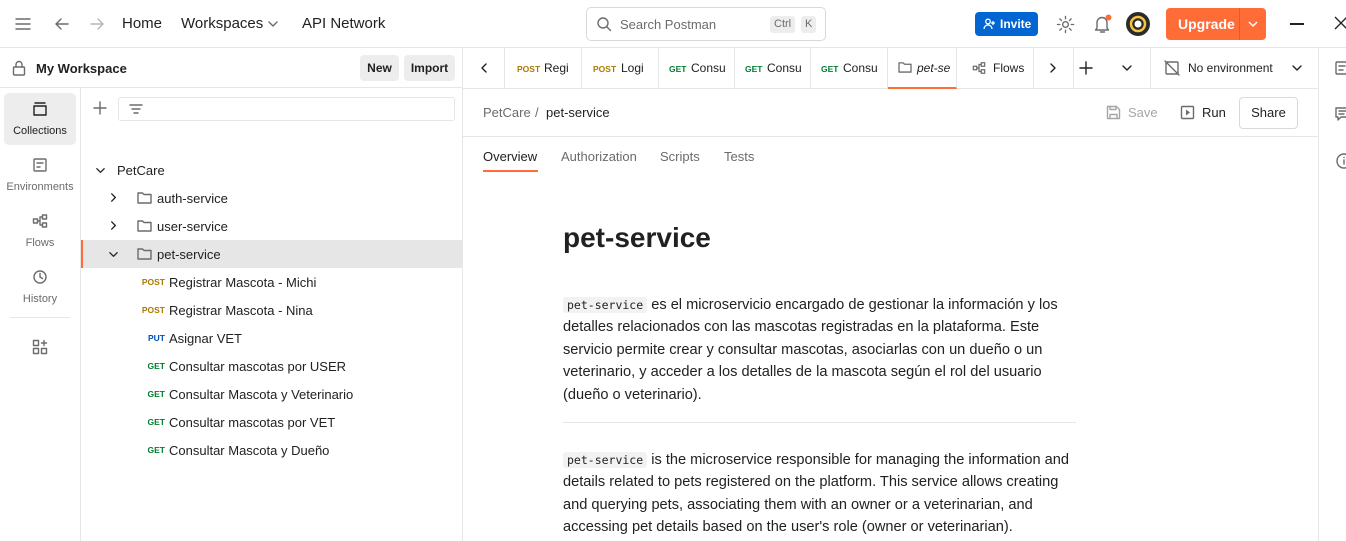  Describe the element at coordinates (19, 68) in the screenshot. I see `lock-icon` at that location.